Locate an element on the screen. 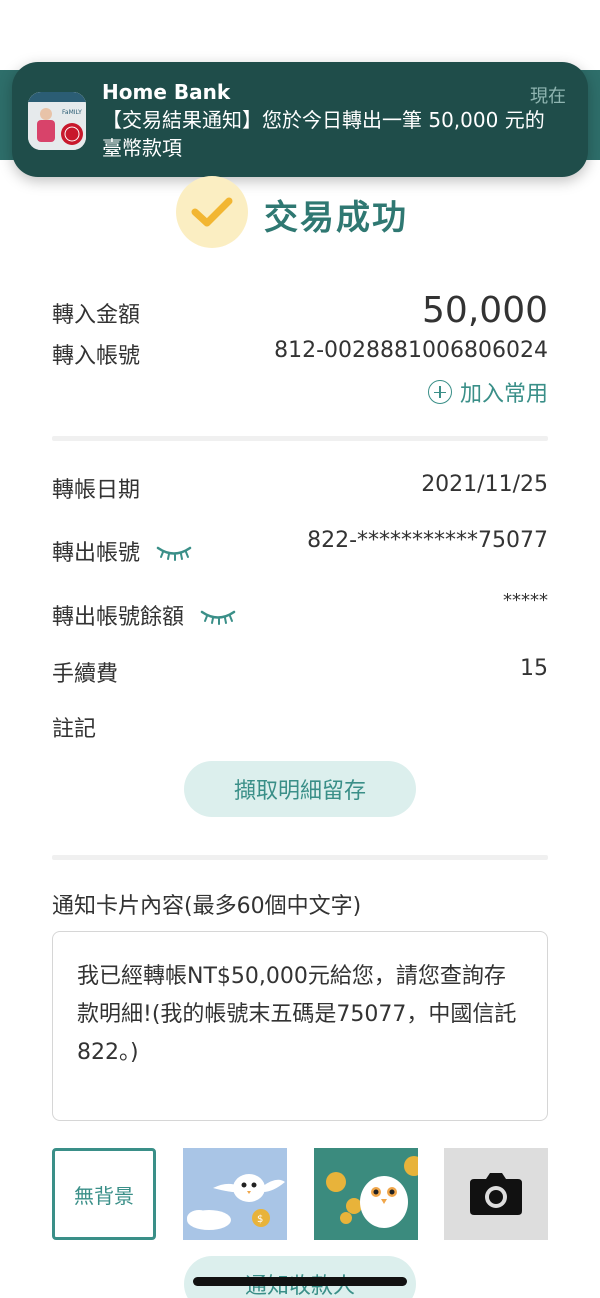 The width and height of the screenshot is (600, 1298). success-badge is located at coordinates (212, 212).